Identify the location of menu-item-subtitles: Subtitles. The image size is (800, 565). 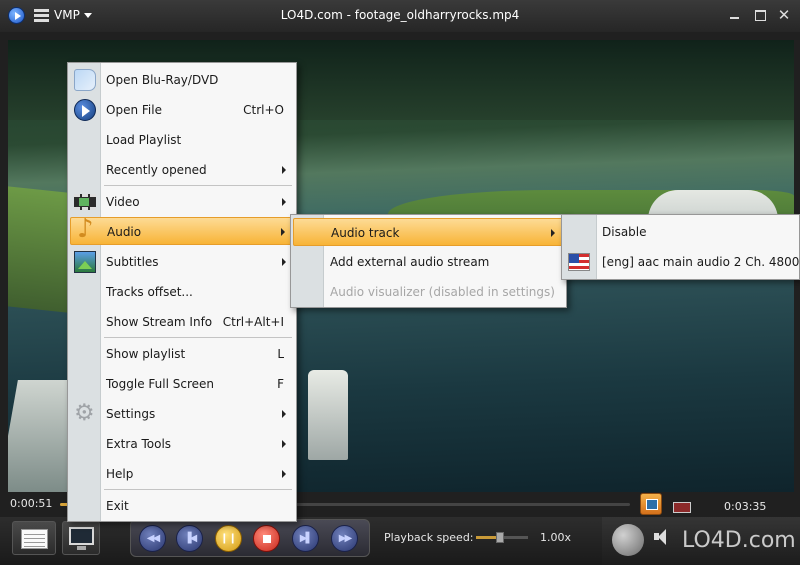
(182, 262).